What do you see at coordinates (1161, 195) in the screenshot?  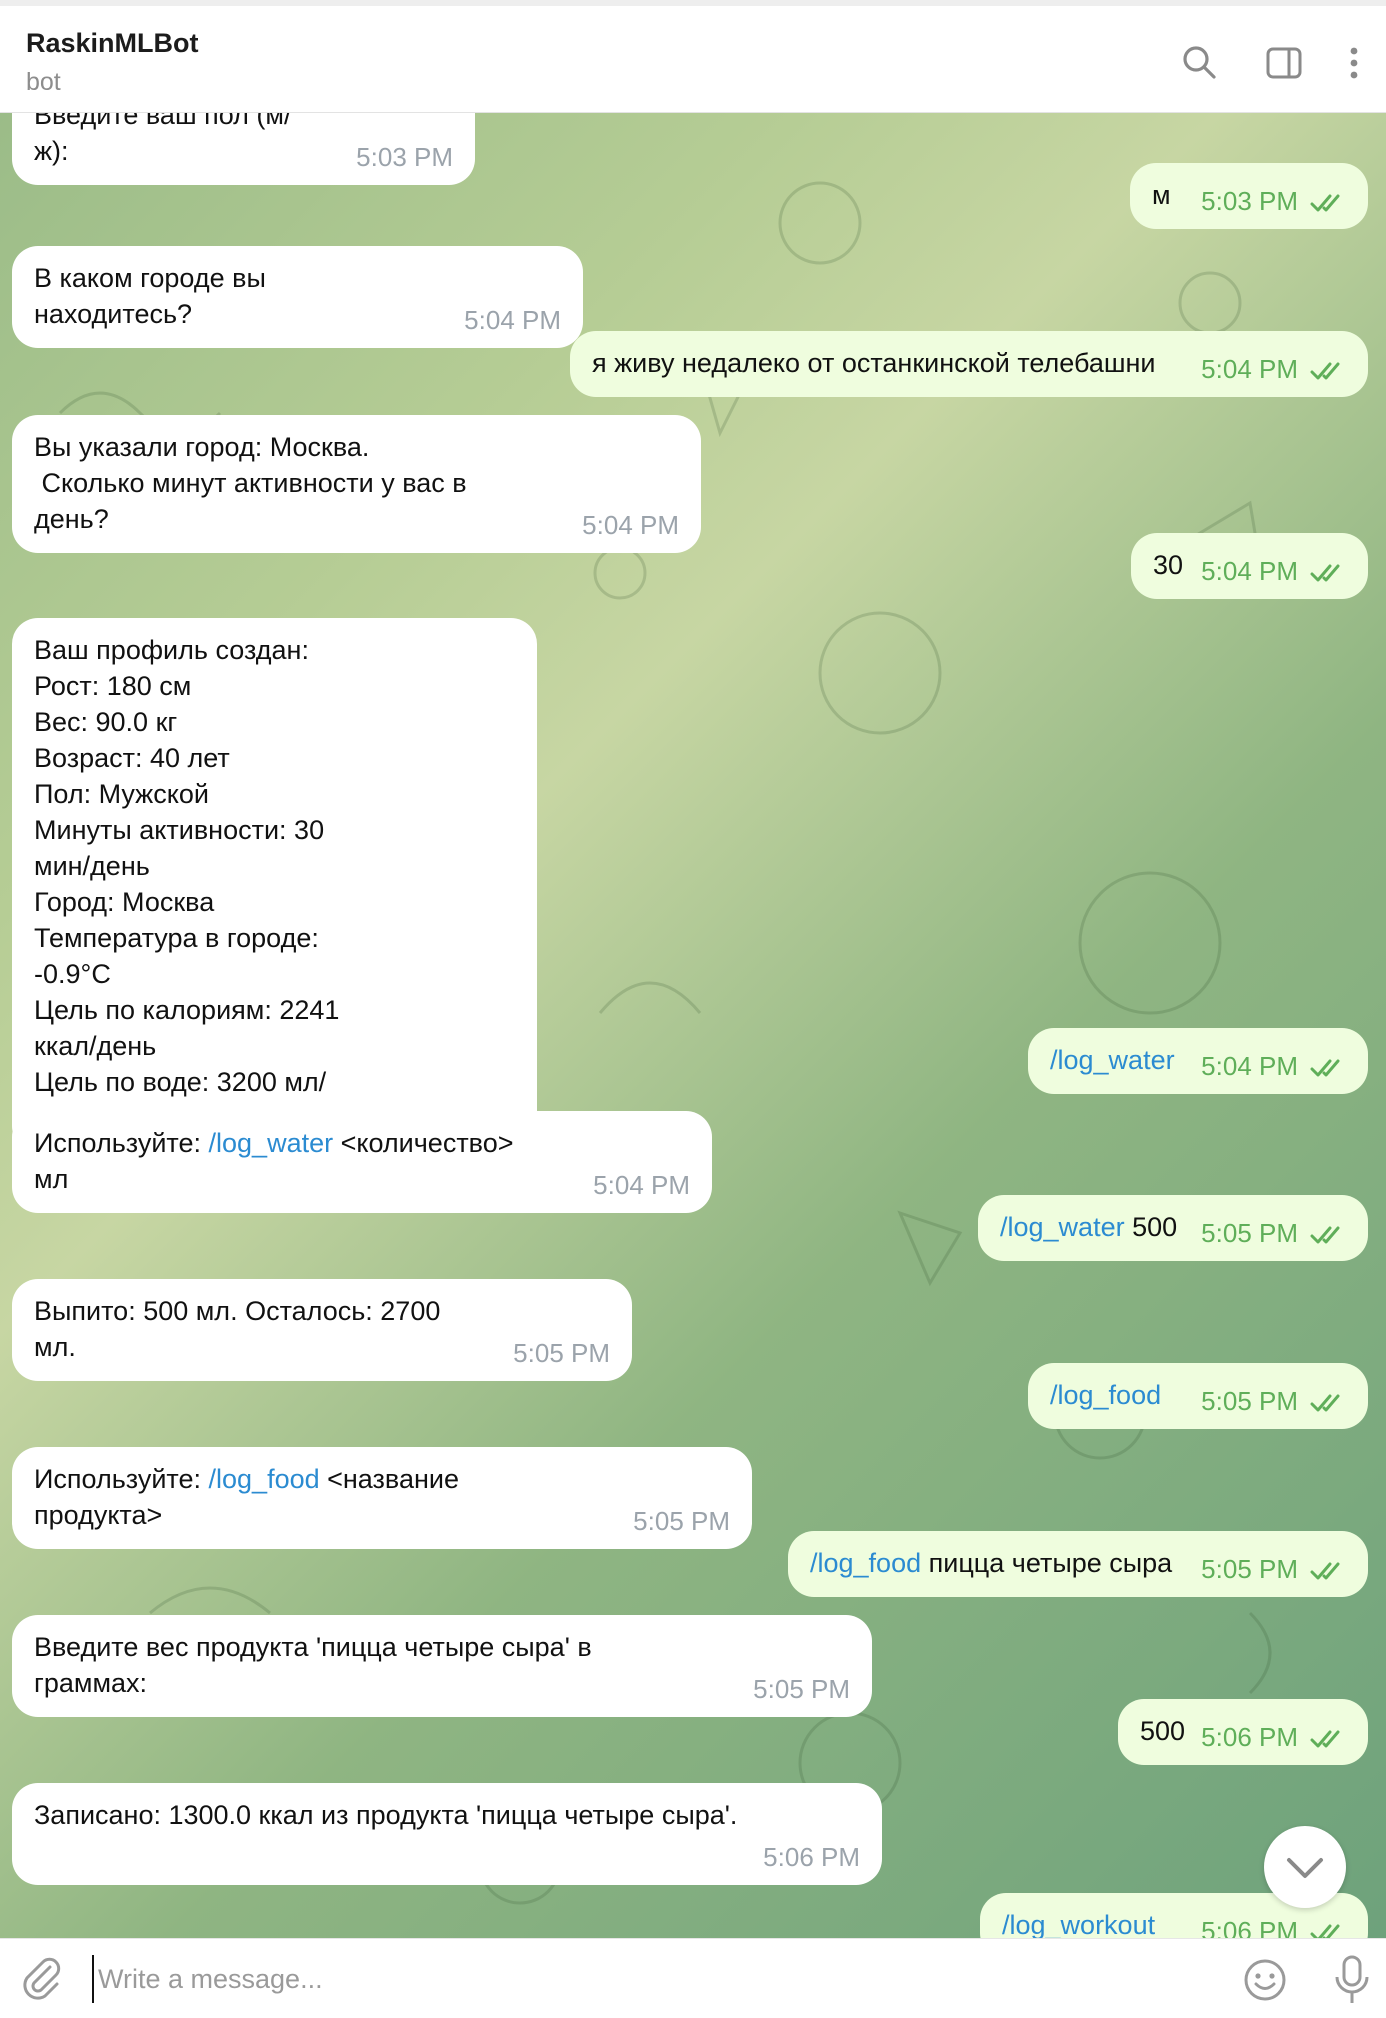 I see `message-body: м` at bounding box center [1161, 195].